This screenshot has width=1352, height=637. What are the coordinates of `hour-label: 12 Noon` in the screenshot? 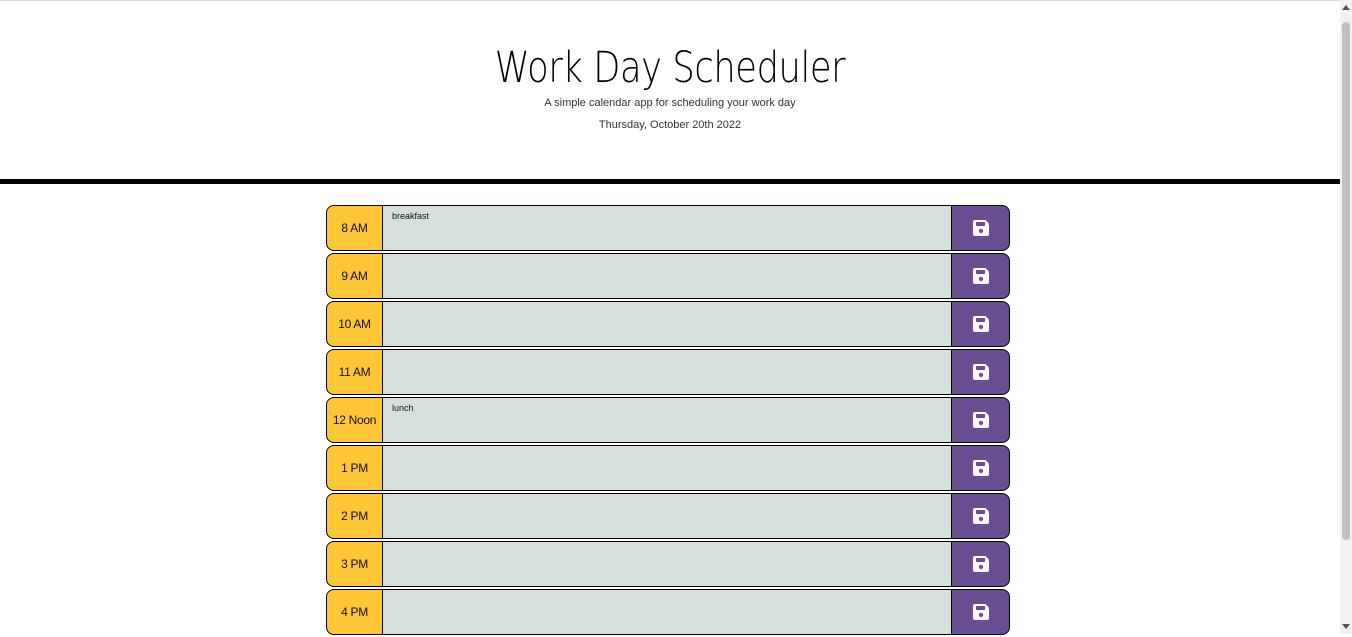 It's located at (354, 420).